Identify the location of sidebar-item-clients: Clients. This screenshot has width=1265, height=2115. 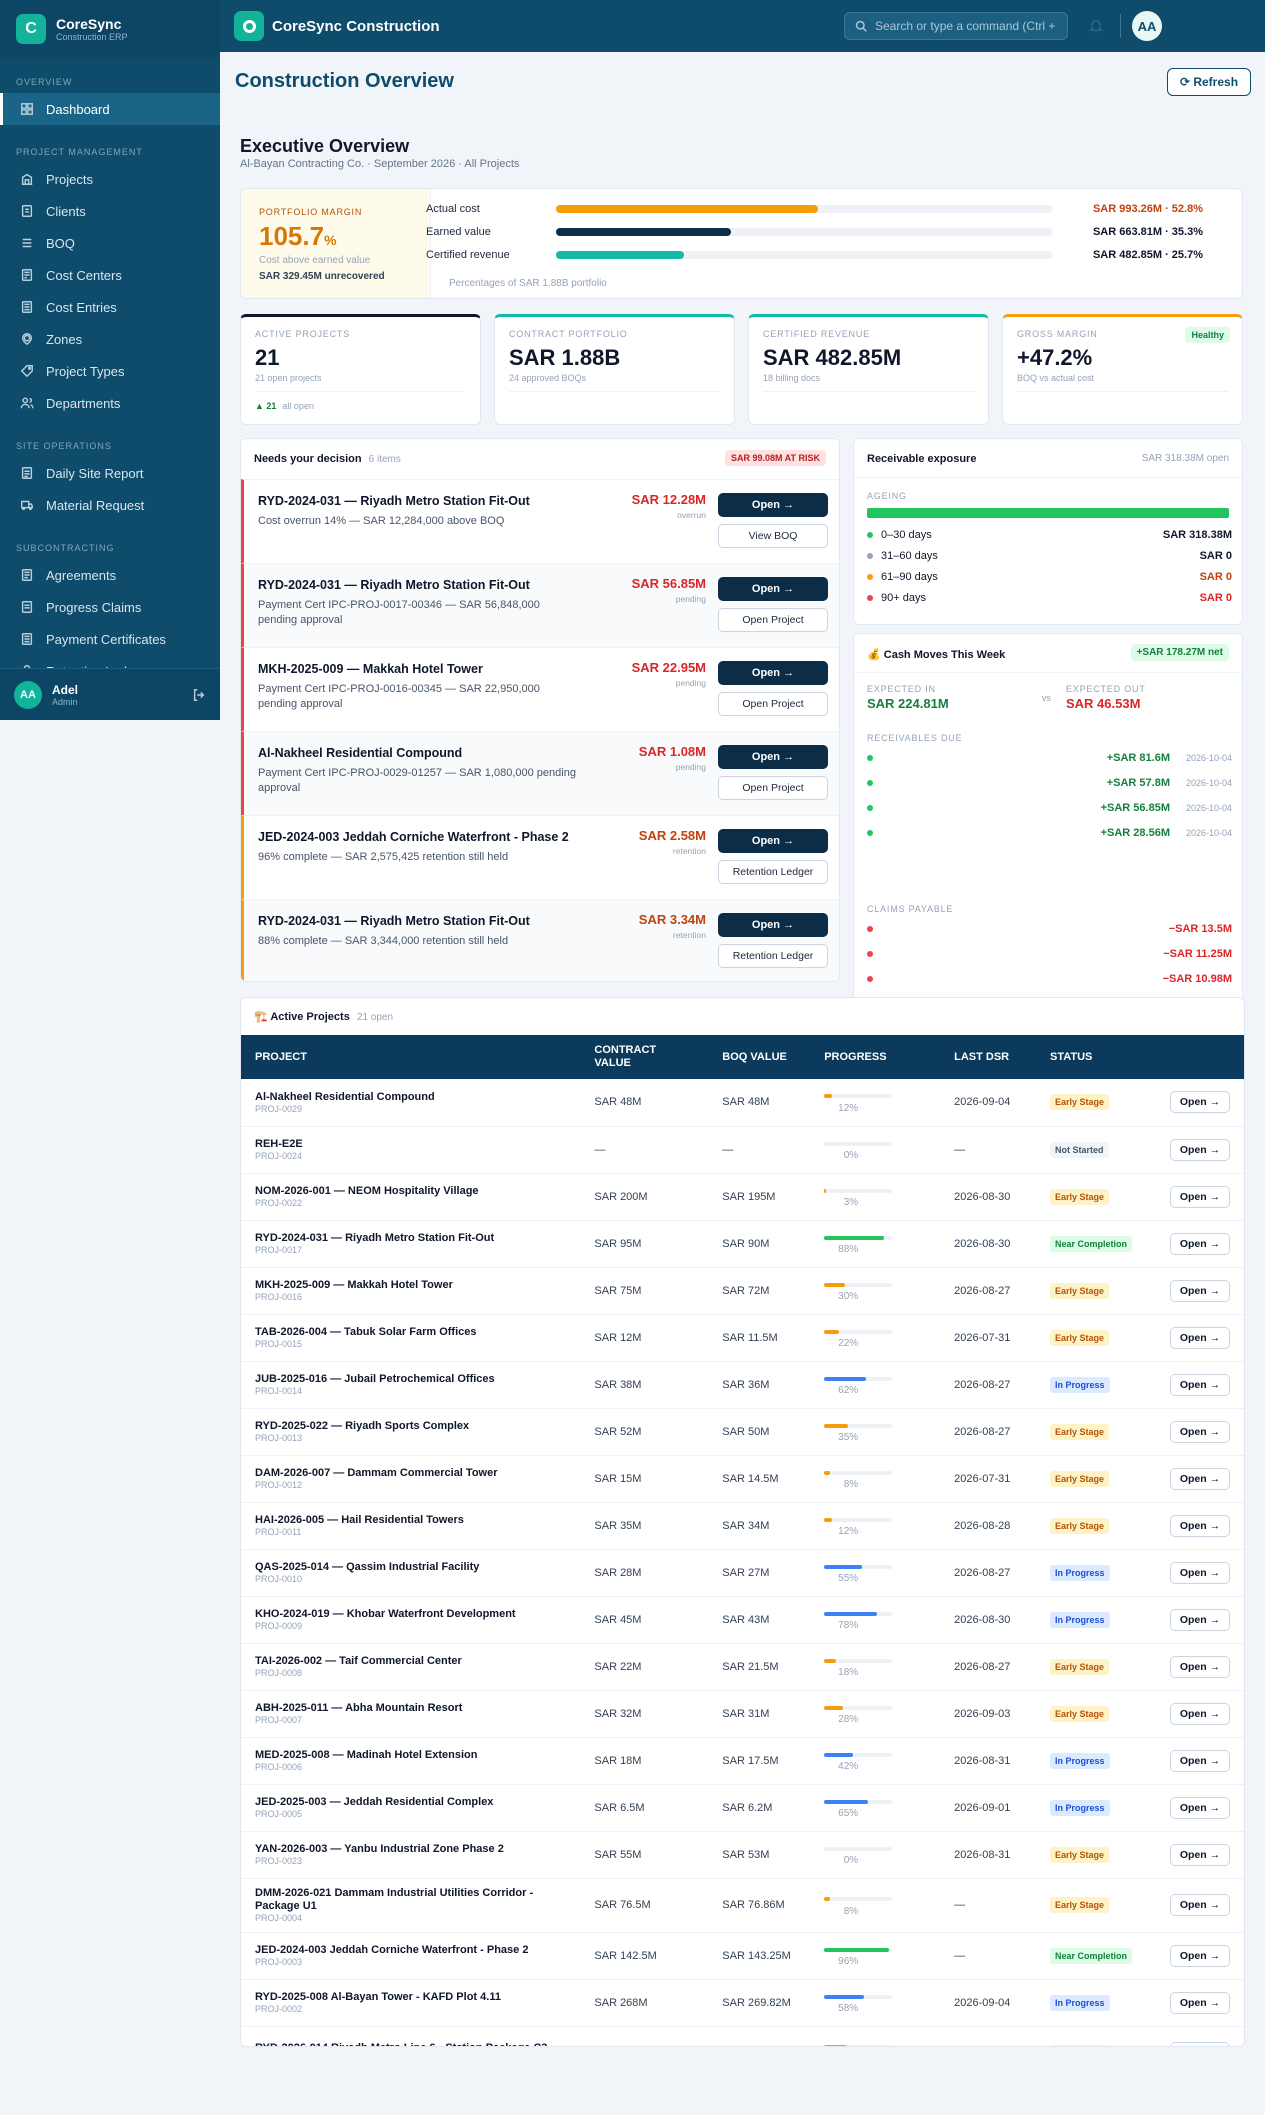
(110, 211).